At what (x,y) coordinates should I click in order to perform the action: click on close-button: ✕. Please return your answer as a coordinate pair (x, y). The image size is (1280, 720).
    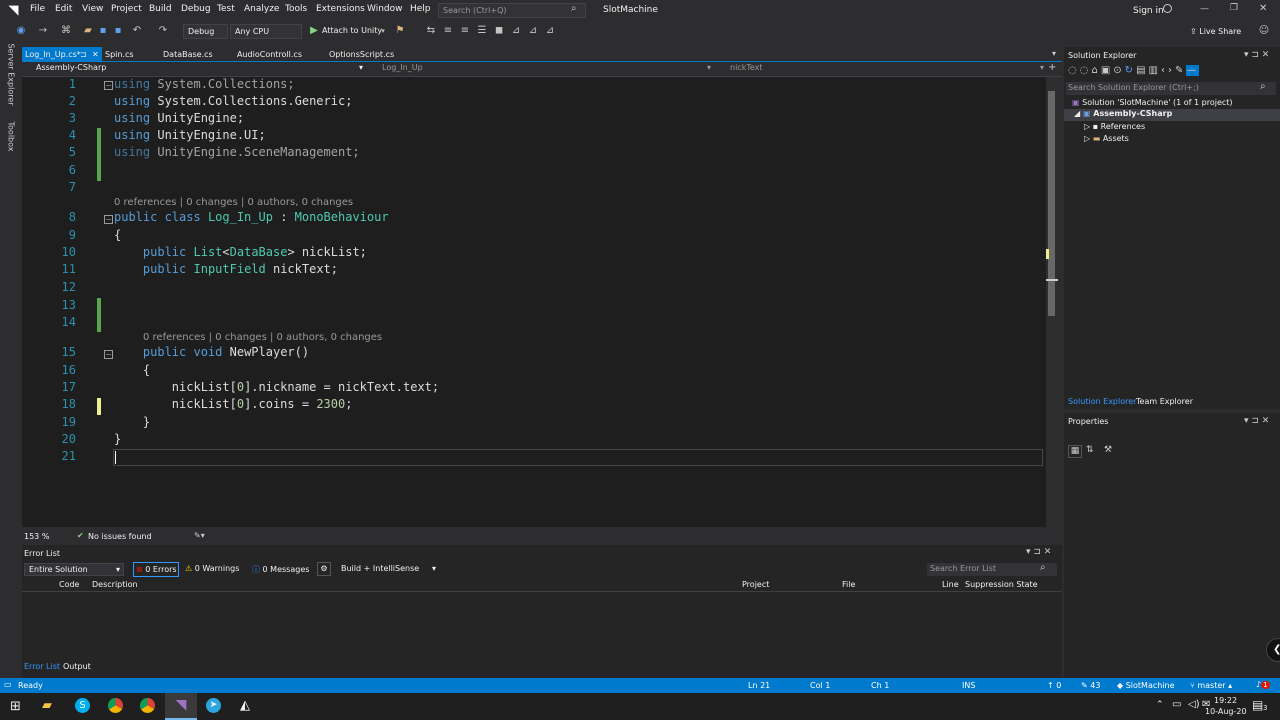
    Looking at the image, I should click on (1263, 8).